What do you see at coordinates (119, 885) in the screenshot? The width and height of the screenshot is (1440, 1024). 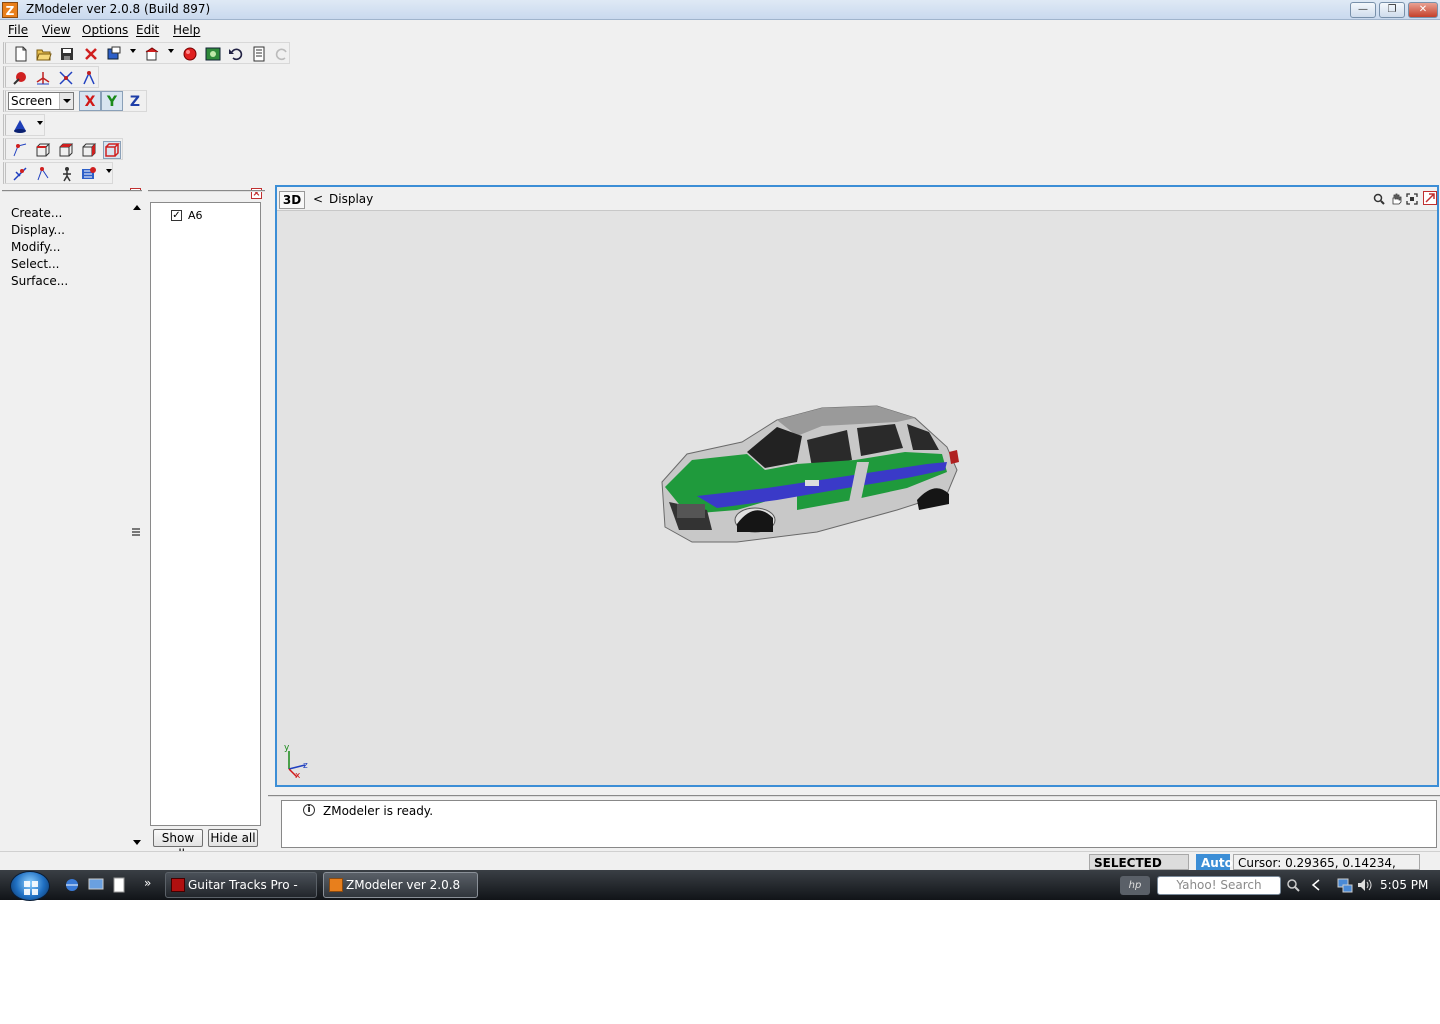 I see `quick-launch-document-icon` at bounding box center [119, 885].